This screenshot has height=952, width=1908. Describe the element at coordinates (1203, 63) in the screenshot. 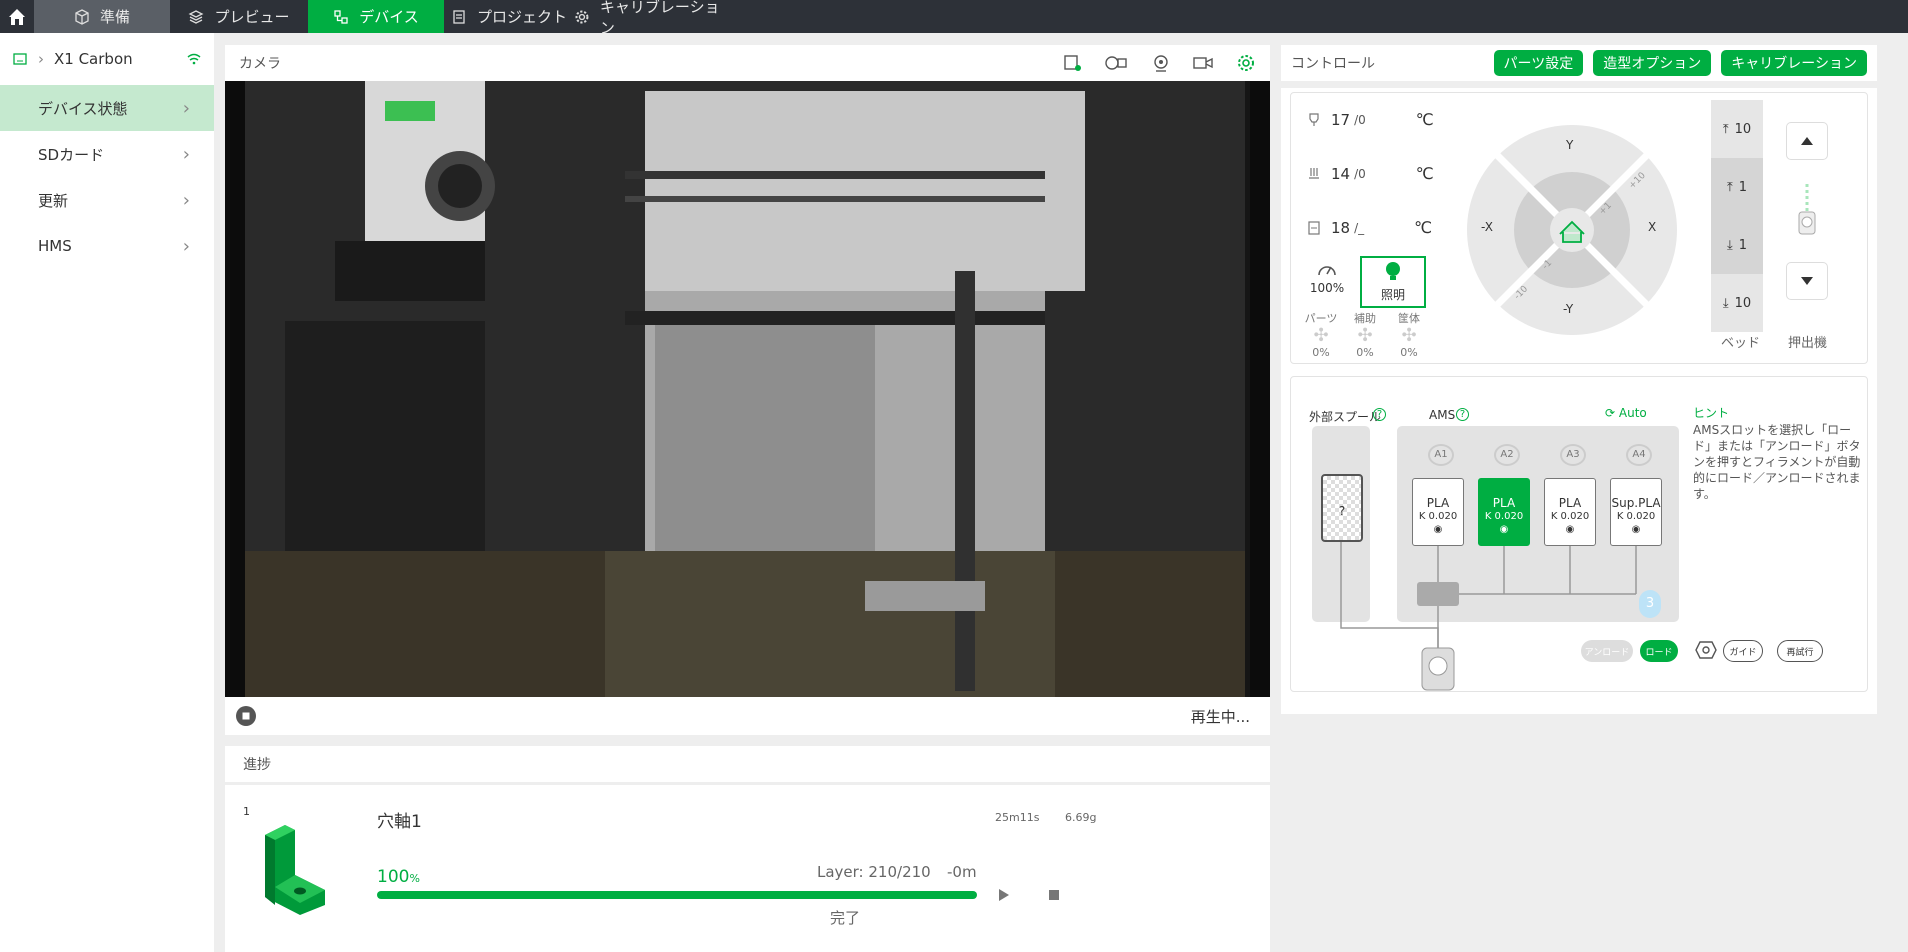

I see `video-icon` at that location.